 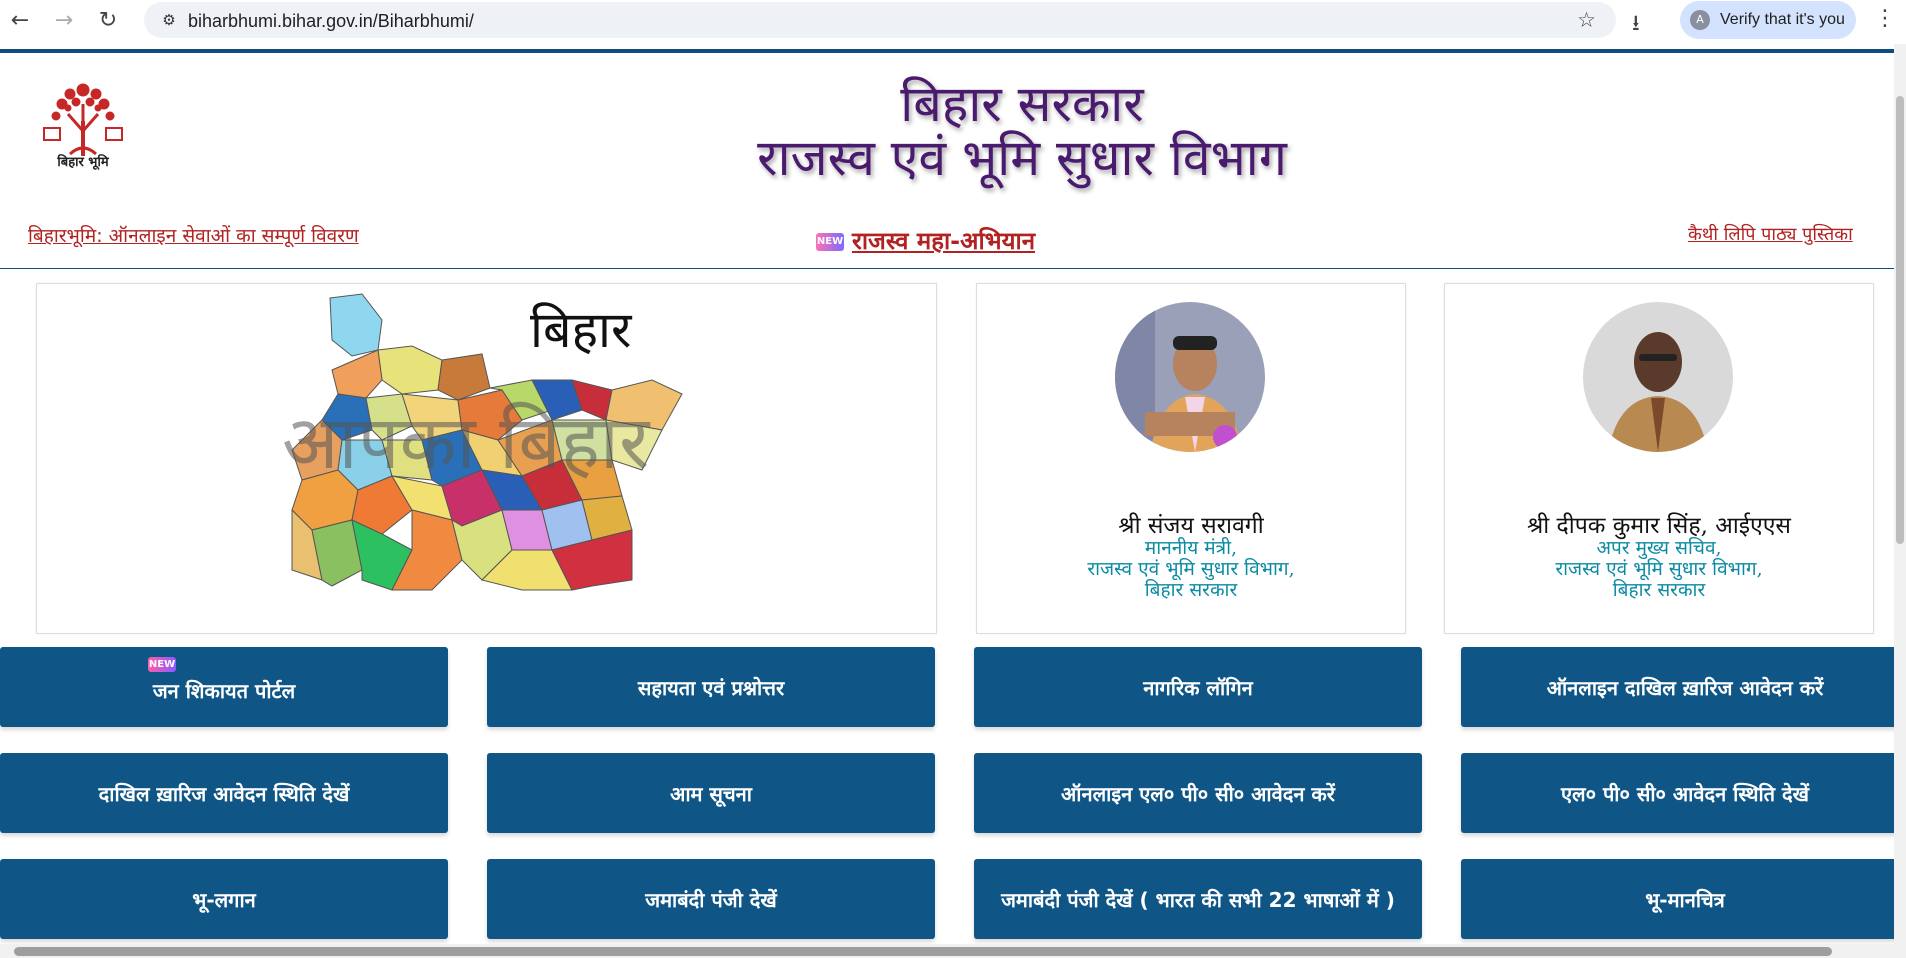 What do you see at coordinates (331, 21) in the screenshot?
I see `url-text: biharbhumi.bihar.gov.in/Biharbhumi/` at bounding box center [331, 21].